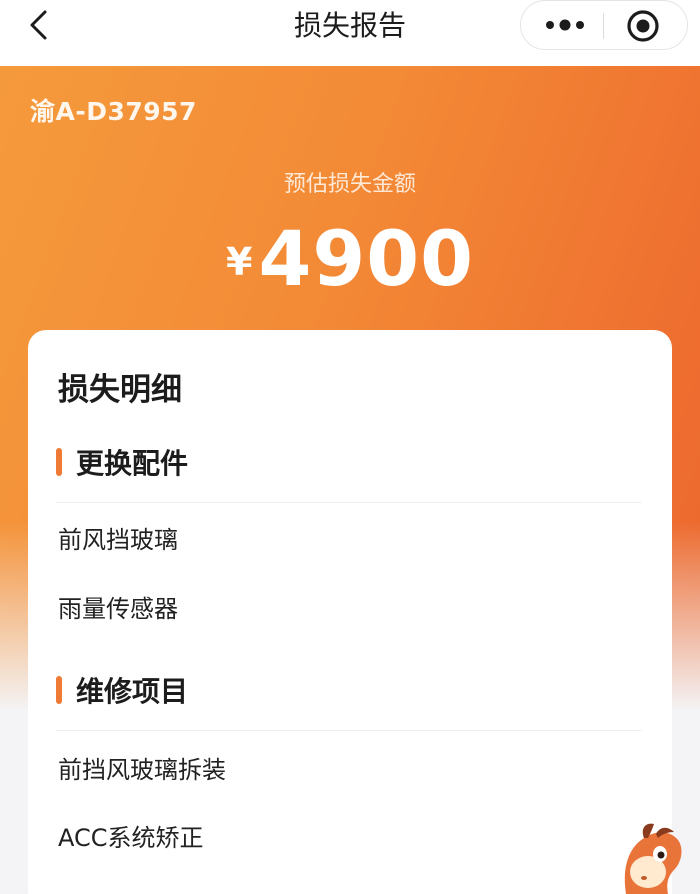 Image resolution: width=700 pixels, height=894 pixels. I want to click on more-dots-icon, so click(565, 25).